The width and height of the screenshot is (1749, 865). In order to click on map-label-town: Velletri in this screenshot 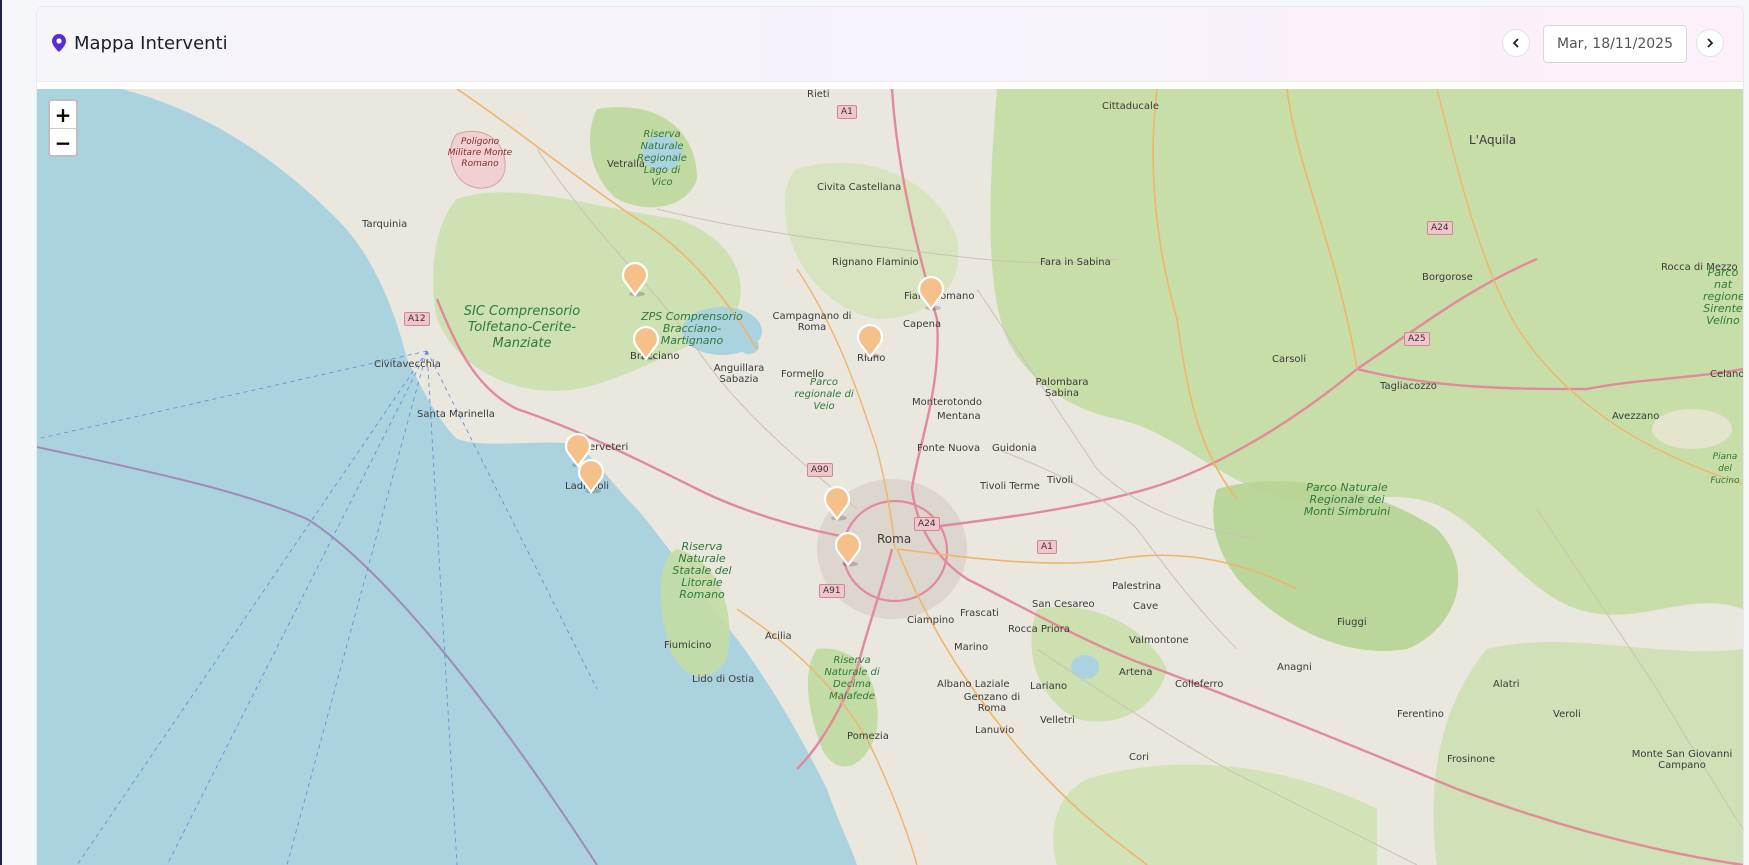, I will do `click(1057, 720)`.